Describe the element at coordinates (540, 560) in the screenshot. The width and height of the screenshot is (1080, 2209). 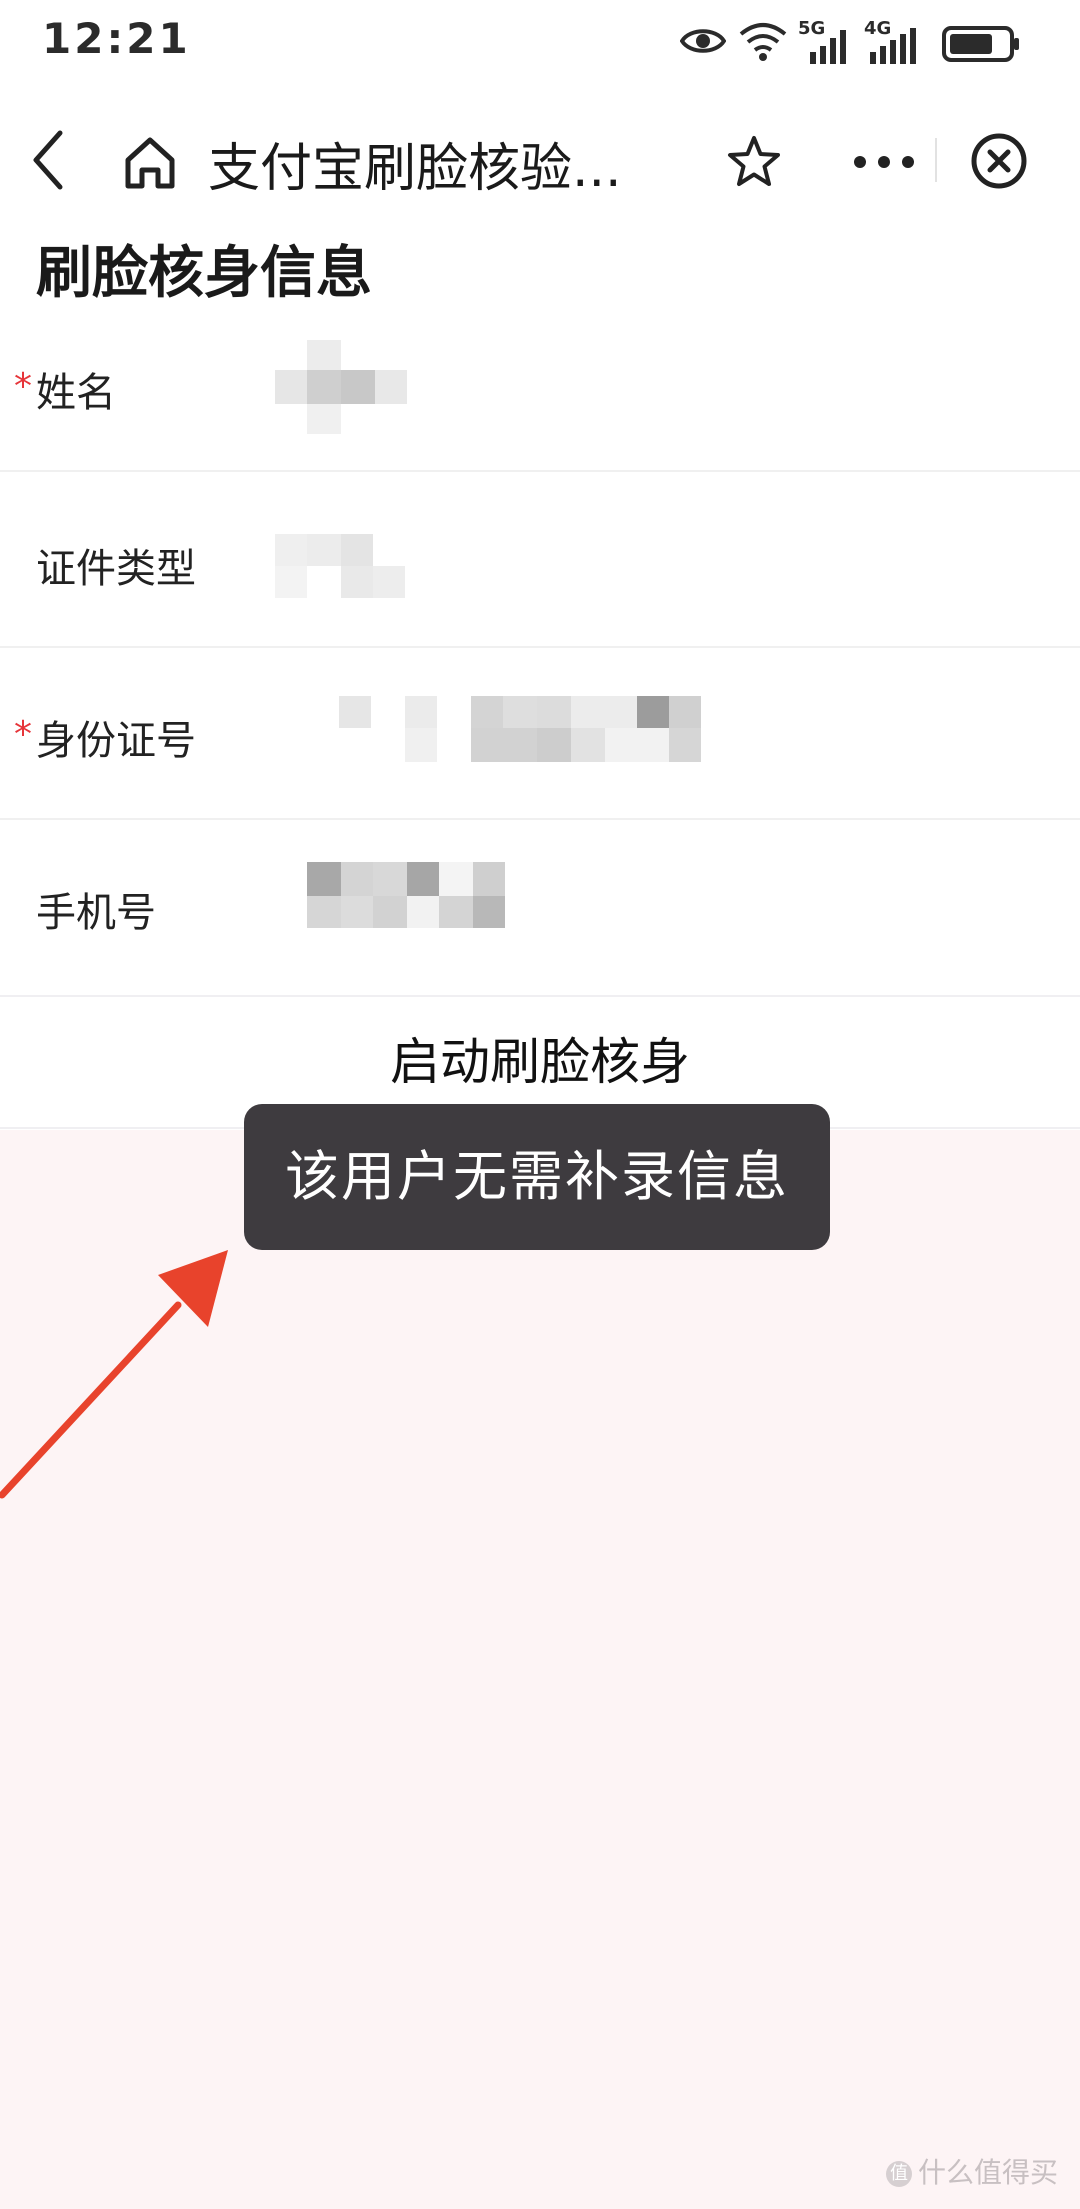
I see `field-row-id-type: 证件类型` at that location.